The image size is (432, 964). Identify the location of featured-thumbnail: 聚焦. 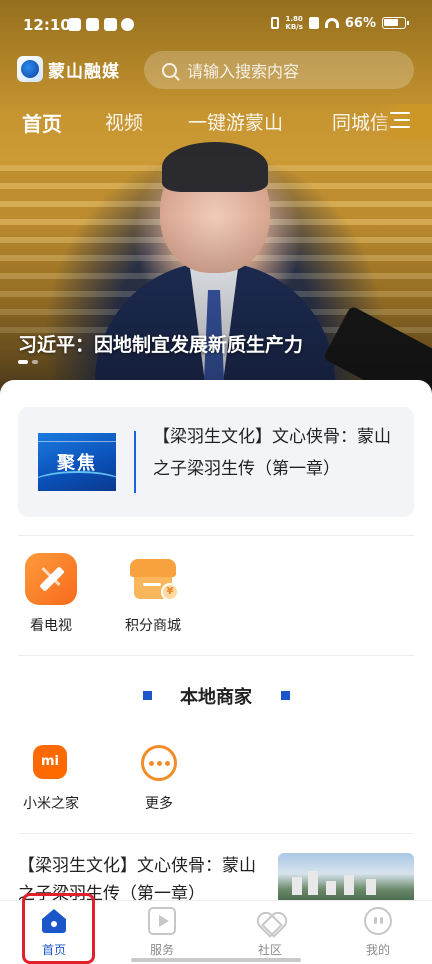
(77, 462).